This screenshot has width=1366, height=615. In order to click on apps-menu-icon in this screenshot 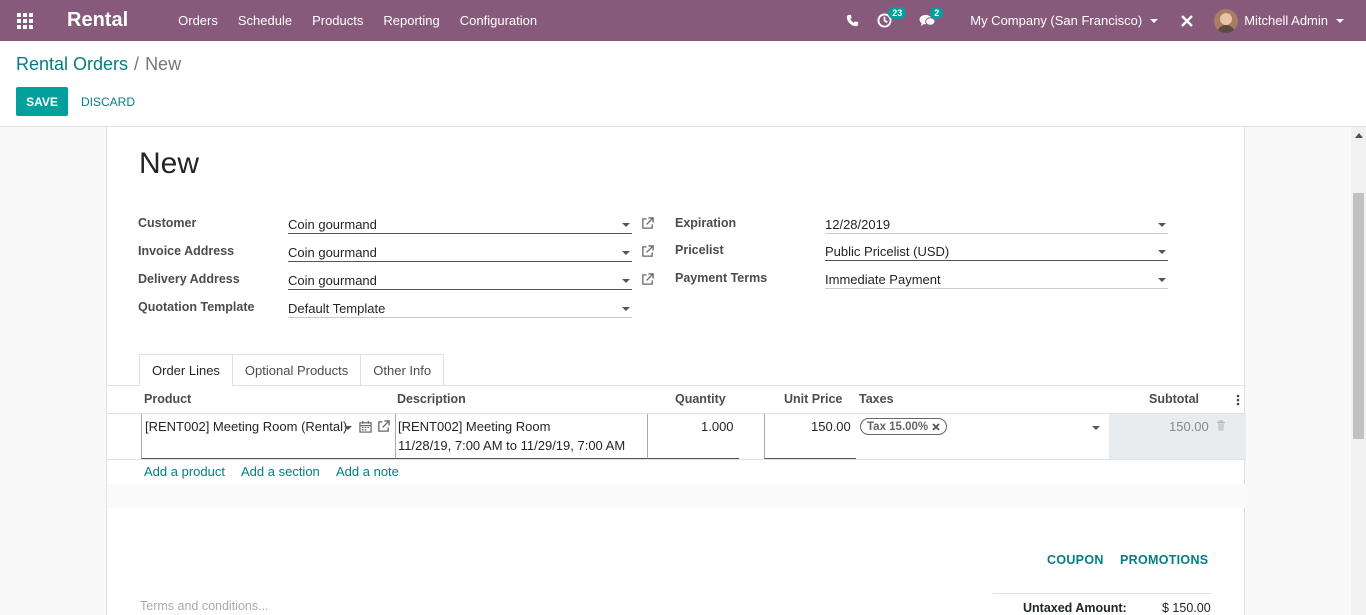, I will do `click(25, 20)`.